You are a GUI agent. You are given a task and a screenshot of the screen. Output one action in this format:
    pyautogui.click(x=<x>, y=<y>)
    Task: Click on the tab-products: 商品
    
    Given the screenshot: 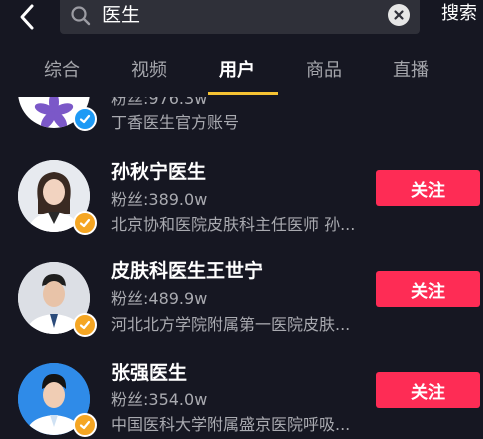 What is the action you would take?
    pyautogui.click(x=324, y=71)
    